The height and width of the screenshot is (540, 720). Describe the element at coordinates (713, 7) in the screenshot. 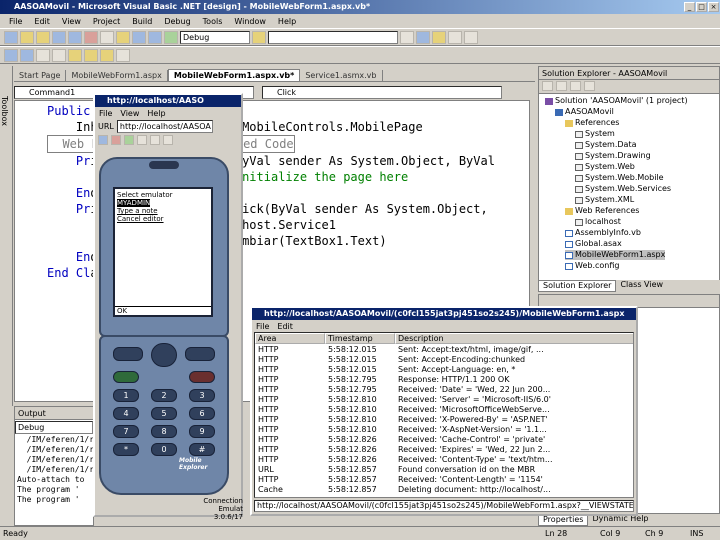

I see `close-button: ×` at that location.